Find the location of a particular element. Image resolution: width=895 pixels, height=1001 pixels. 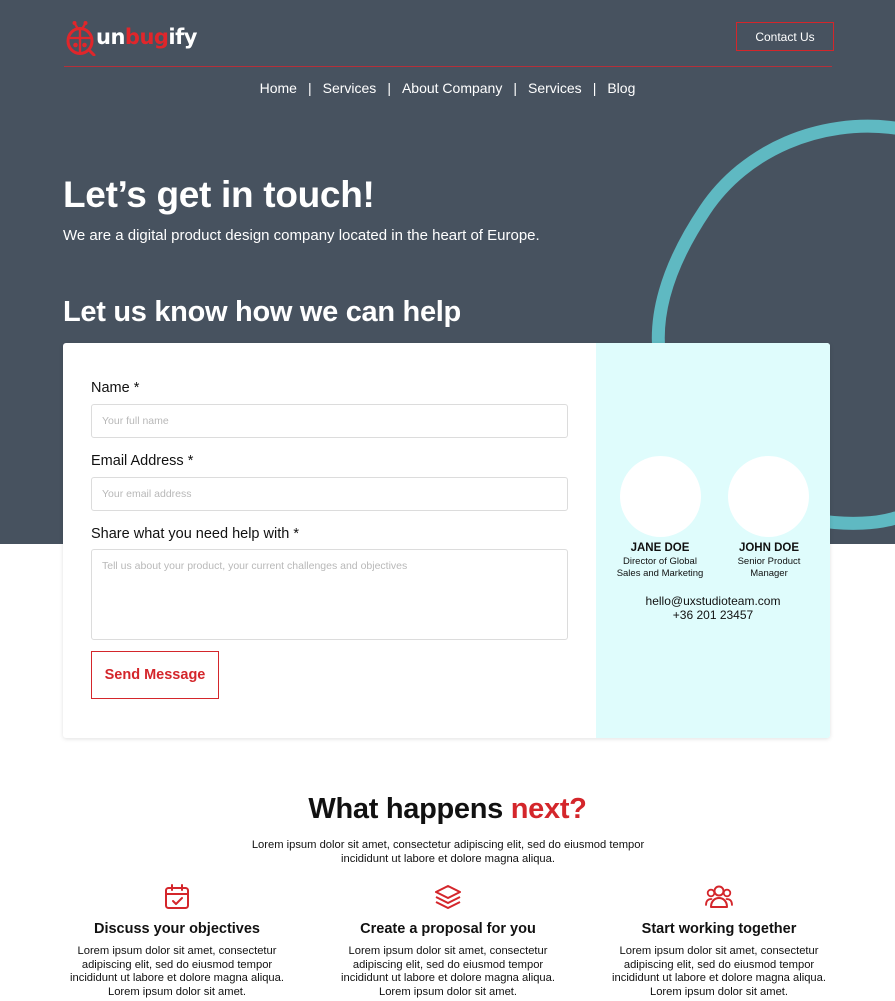

name-label: Name * is located at coordinates (115, 388).